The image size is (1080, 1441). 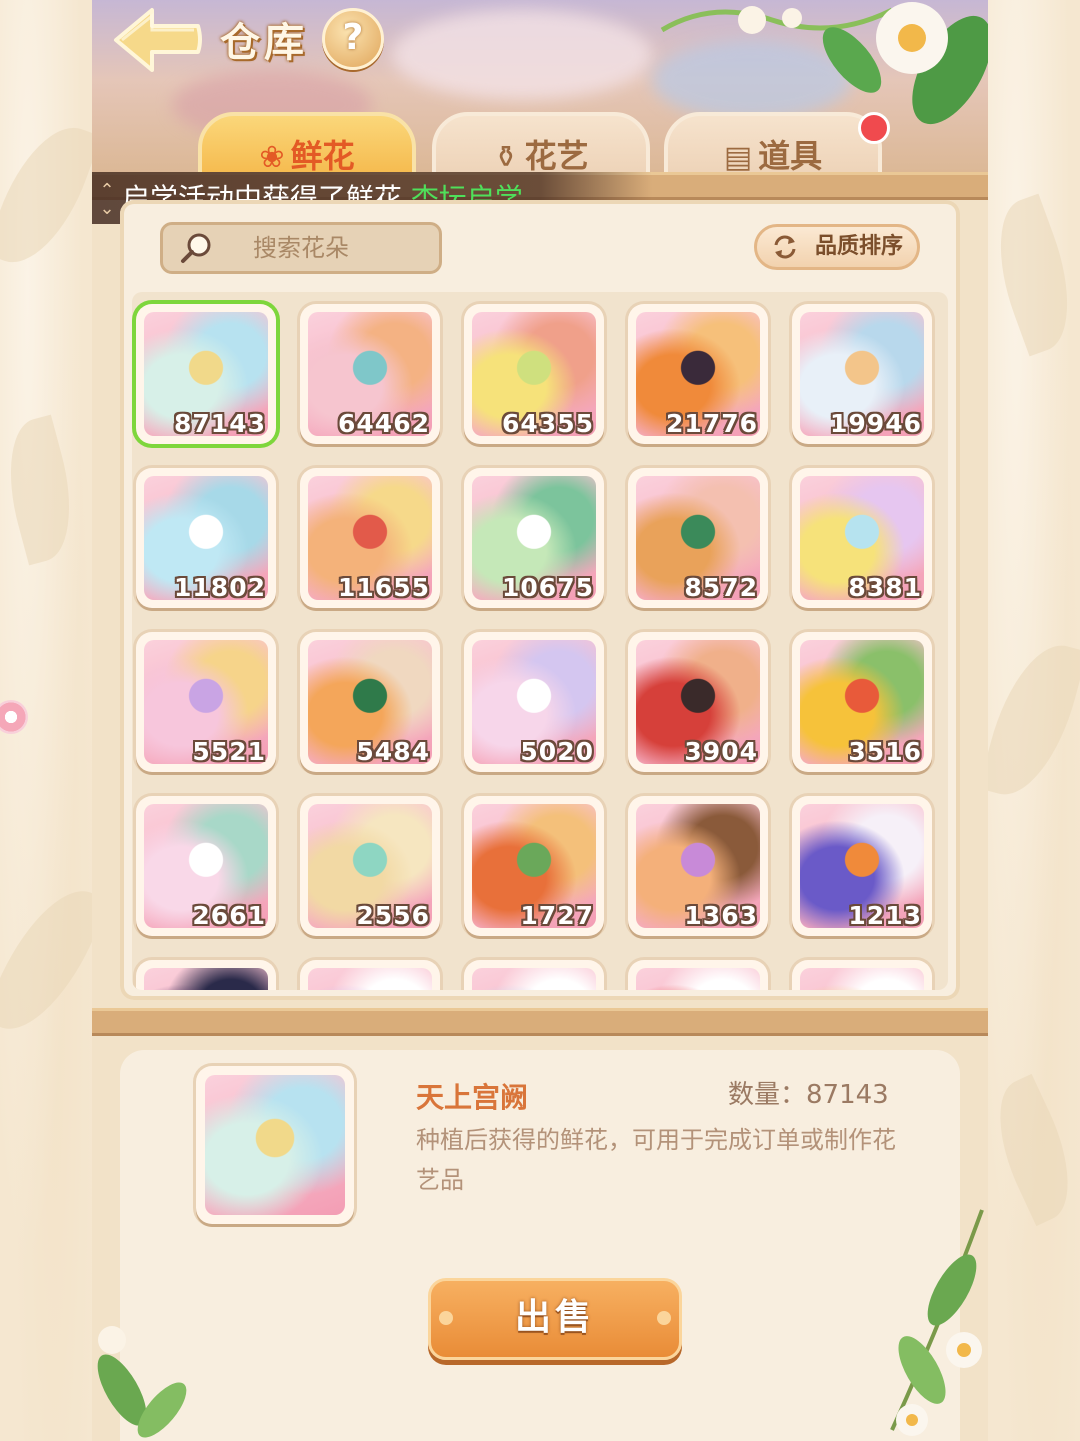 What do you see at coordinates (534, 374) in the screenshot?
I see `flower-tile: 64355` at bounding box center [534, 374].